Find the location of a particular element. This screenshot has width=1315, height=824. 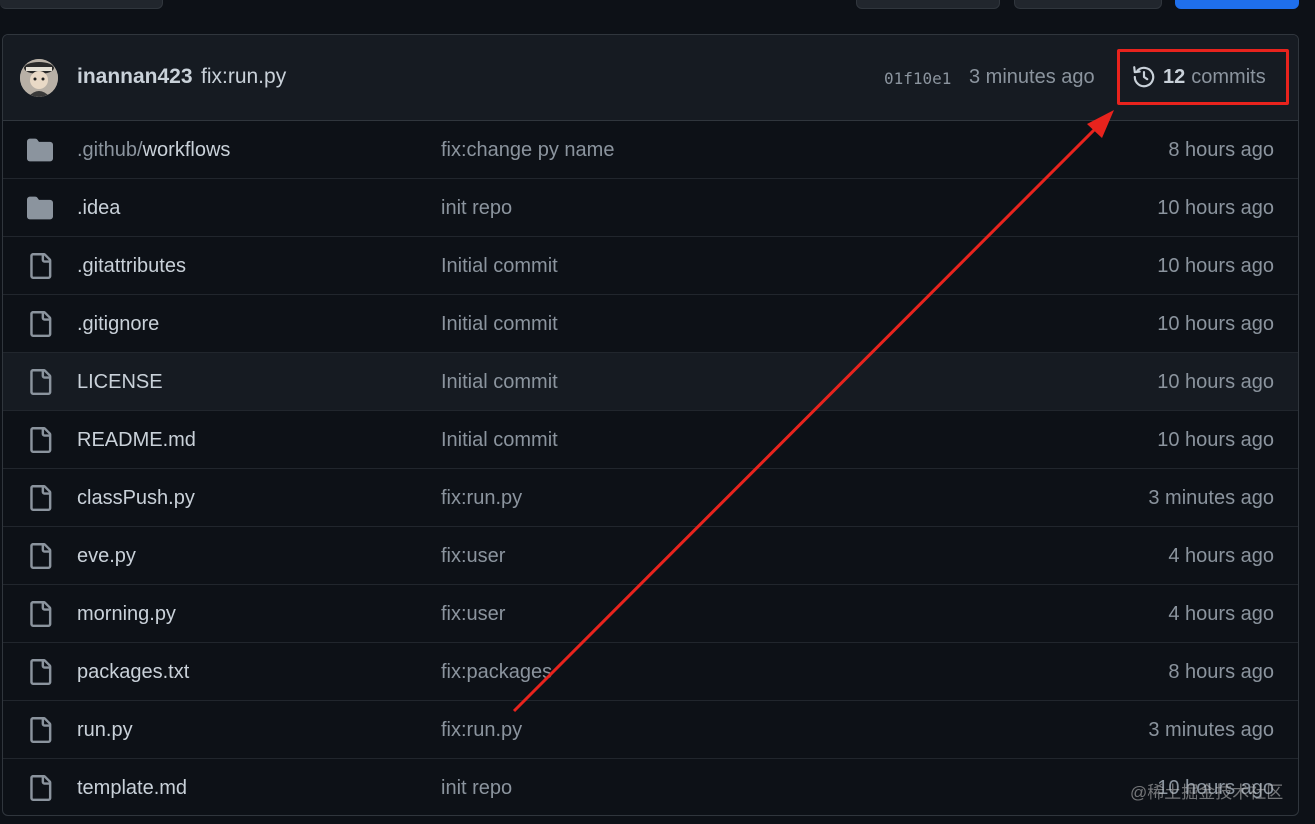

file-name: .idea is located at coordinates (99, 208).